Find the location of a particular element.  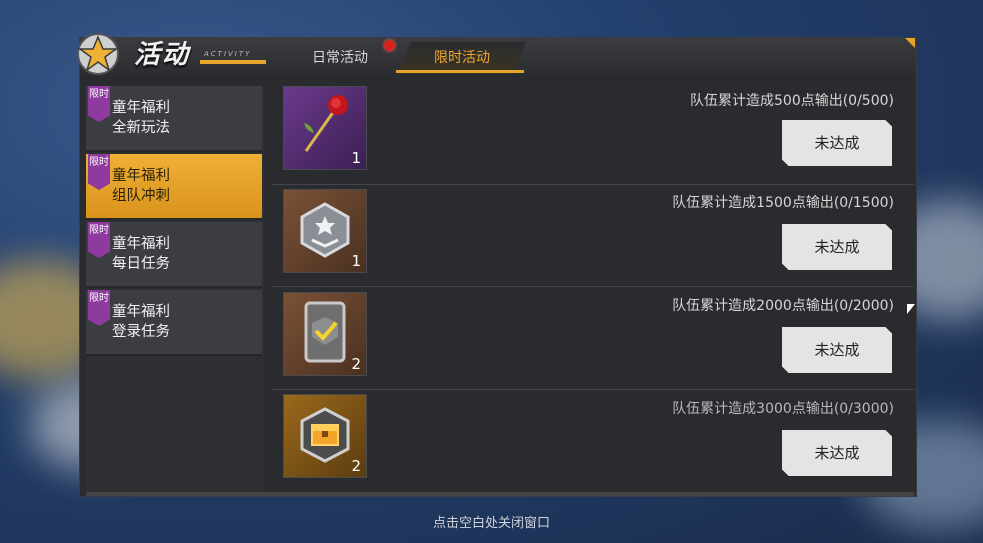

reward-row: 2 队伍累计造成2000点输出(0/2000) 未达成 is located at coordinates (593, 339).